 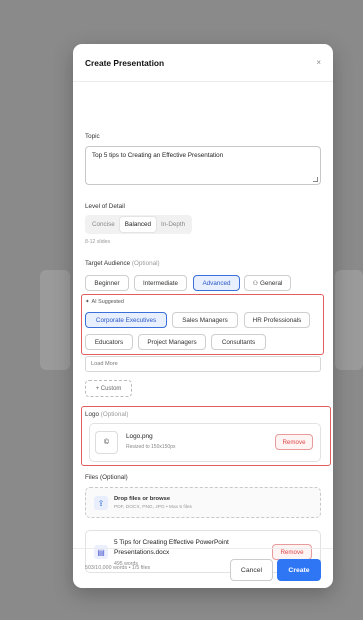 I want to click on logo-thumbnail: ©, so click(x=106, y=442).